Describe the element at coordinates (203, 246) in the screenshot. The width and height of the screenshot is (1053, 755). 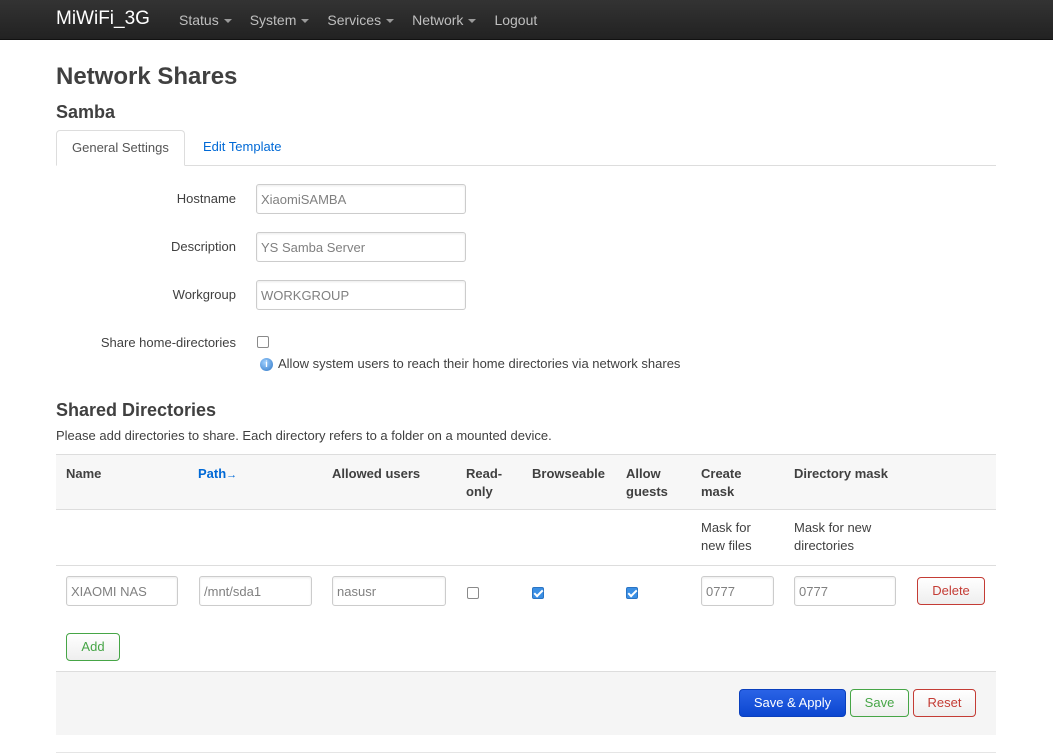
I see `description-label: Description` at that location.